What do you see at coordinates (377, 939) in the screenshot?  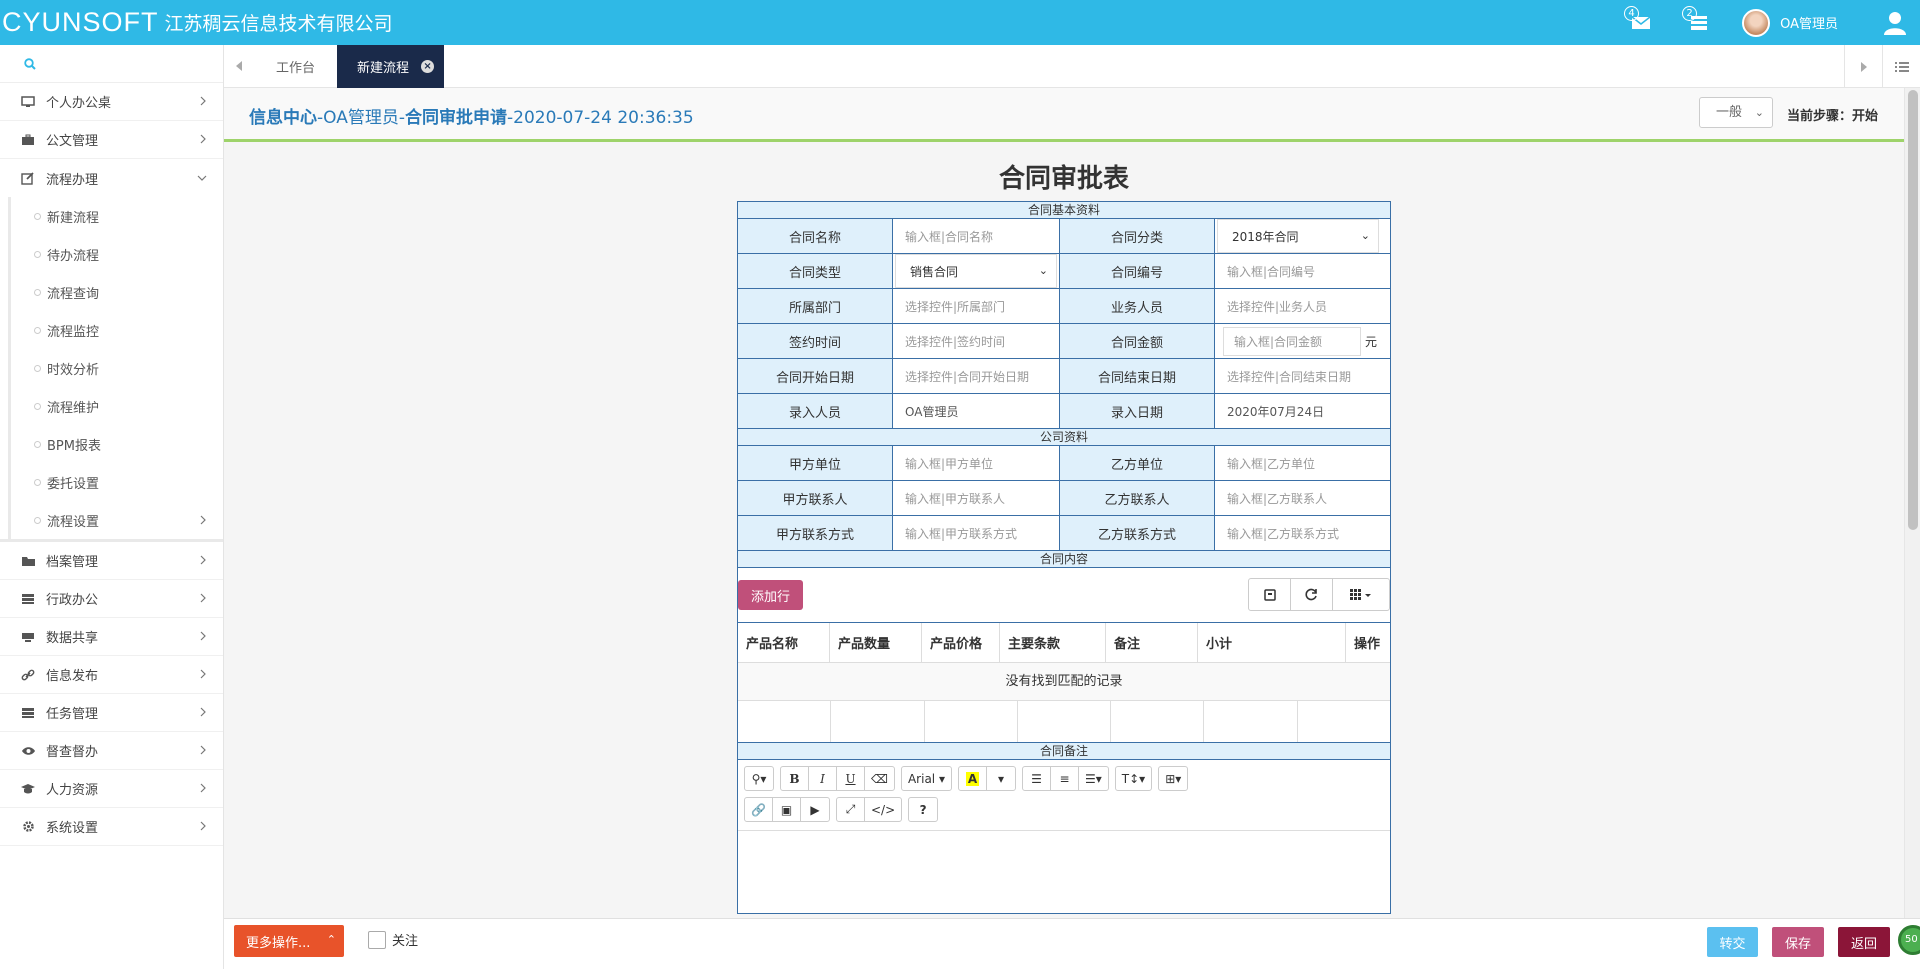 I see `follow-checkbox` at bounding box center [377, 939].